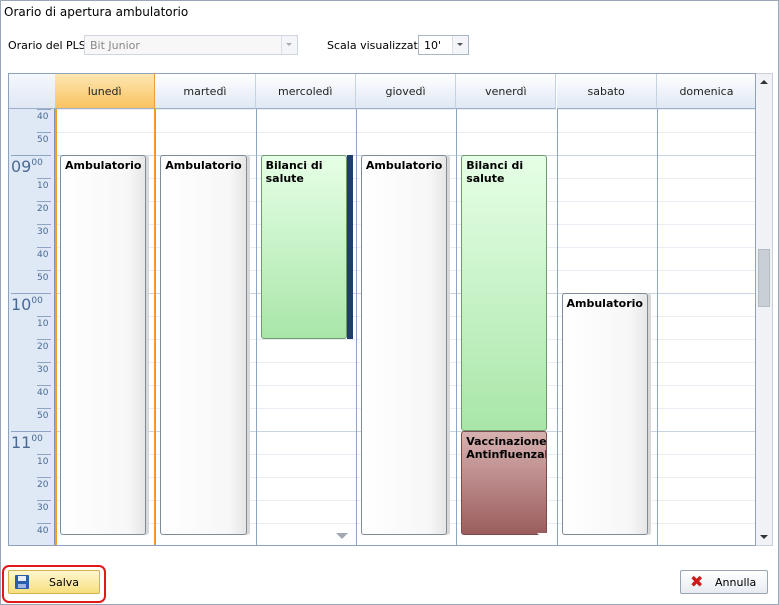  Describe the element at coordinates (105, 91) in the screenshot. I see `day-header-0: lunedì` at that location.